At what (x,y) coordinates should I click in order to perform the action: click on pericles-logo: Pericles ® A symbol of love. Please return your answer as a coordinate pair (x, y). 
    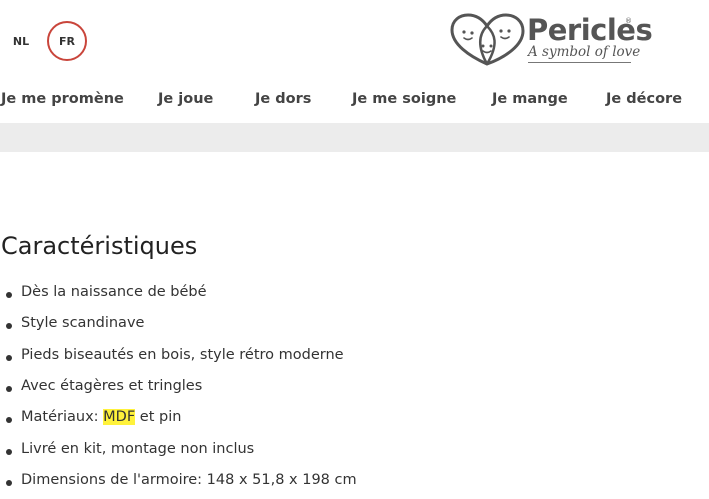
    Looking at the image, I should click on (551, 42).